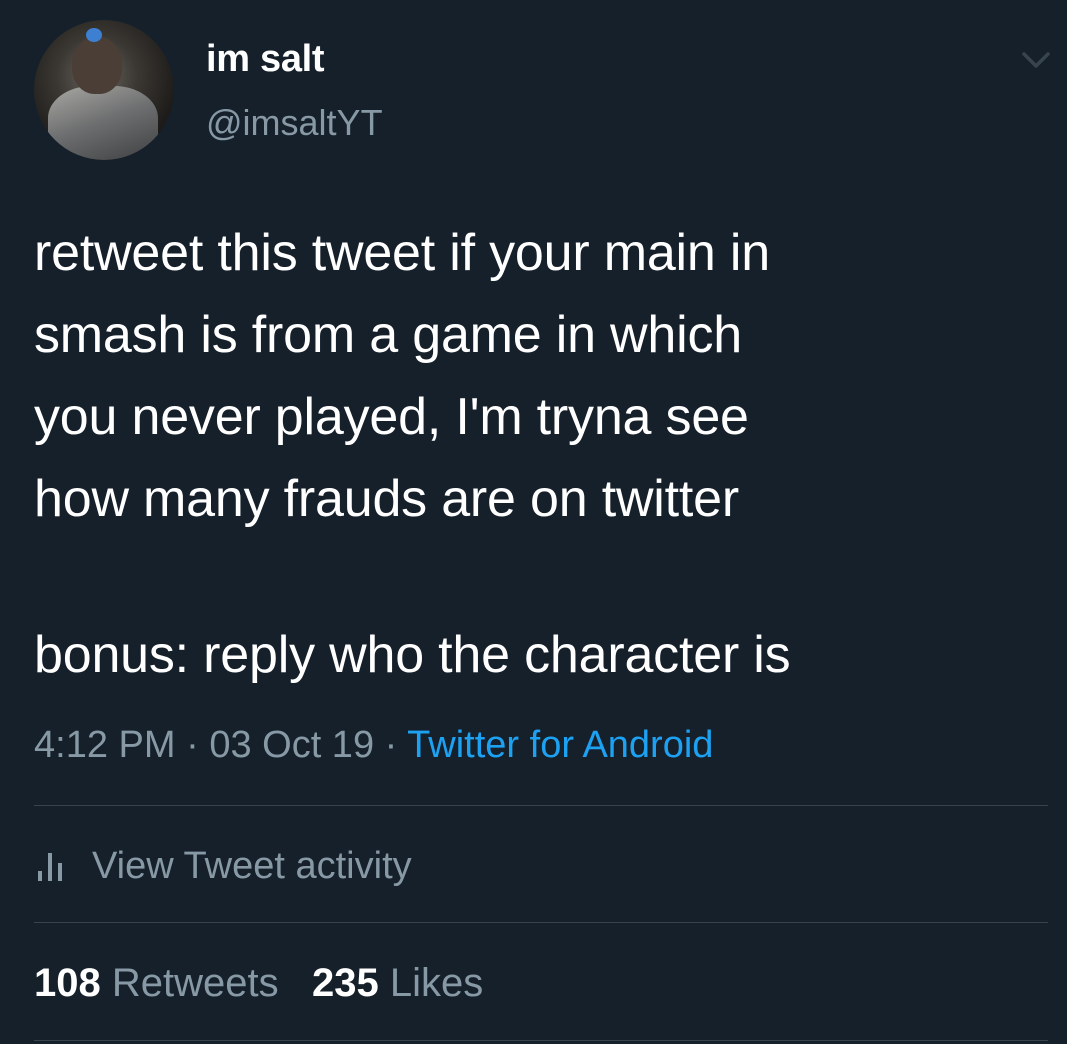 Image resolution: width=1067 pixels, height=1044 pixels. I want to click on likes-label: Likes, so click(436, 983).